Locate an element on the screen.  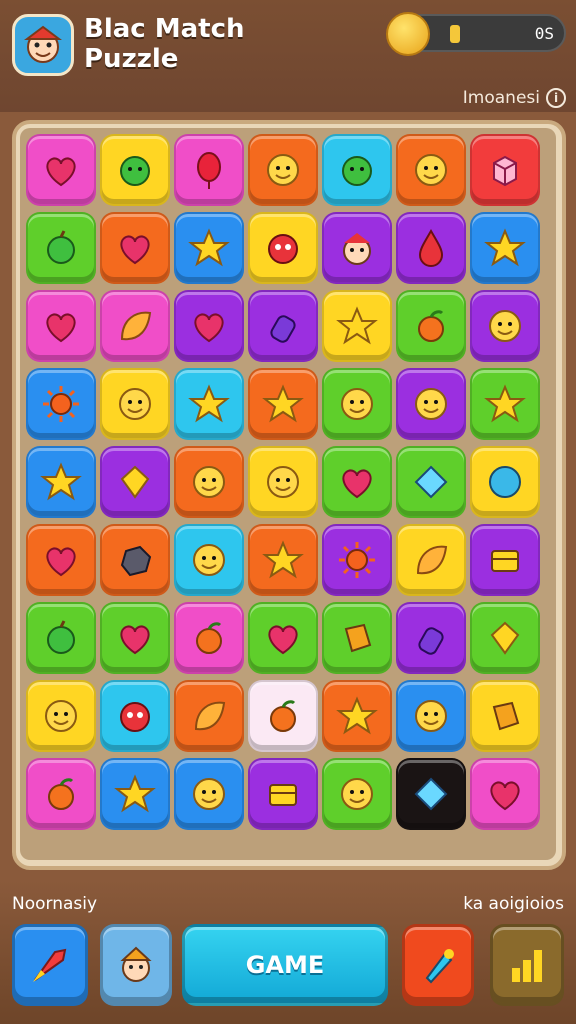
tile-blue-sun is located at coordinates (61, 404).